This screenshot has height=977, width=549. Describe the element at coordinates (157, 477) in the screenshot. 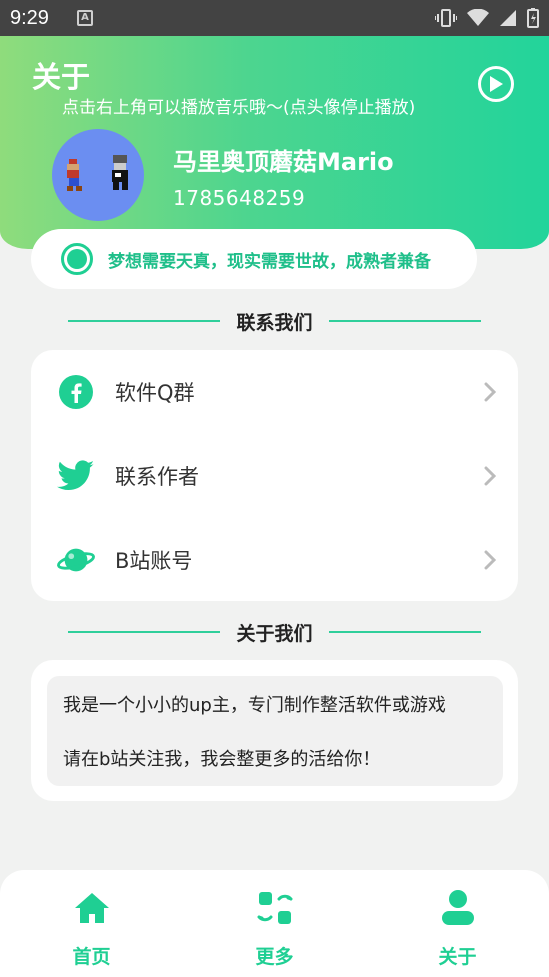

I see `contact-item-label: 联系作者` at that location.